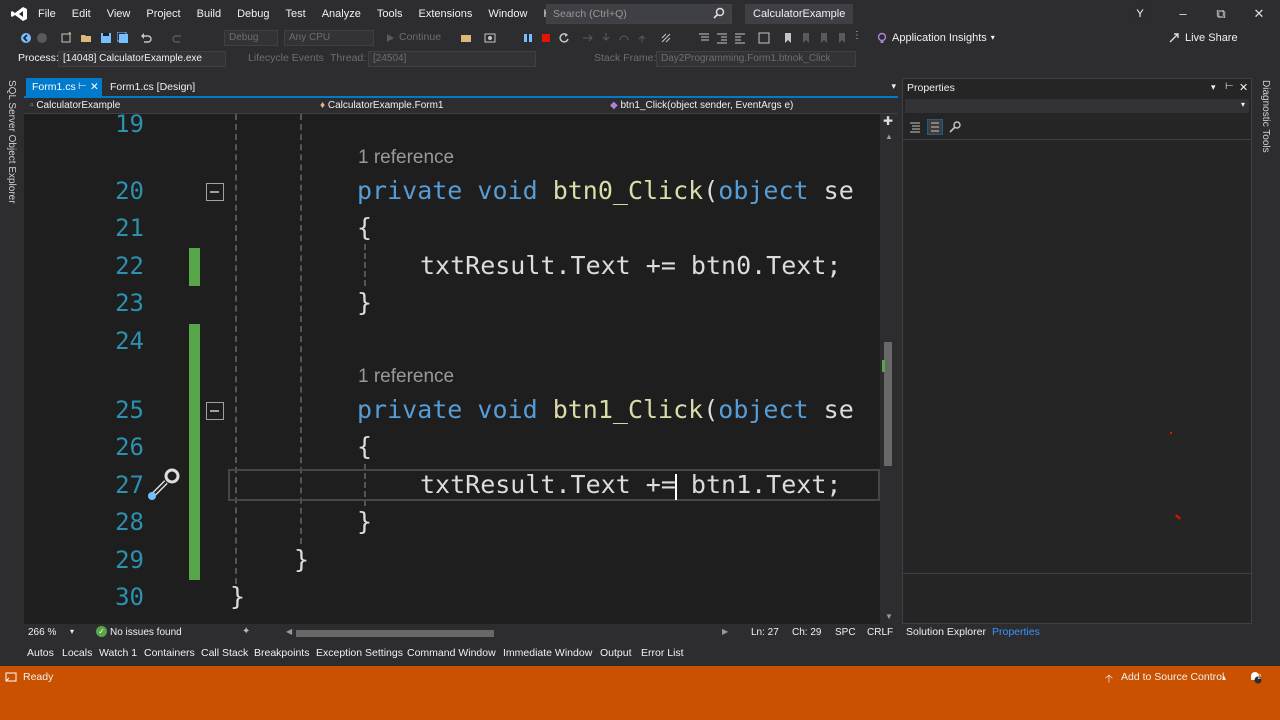  Describe the element at coordinates (281, 653) in the screenshot. I see `tab-breakpoints: Breakpoints` at that location.